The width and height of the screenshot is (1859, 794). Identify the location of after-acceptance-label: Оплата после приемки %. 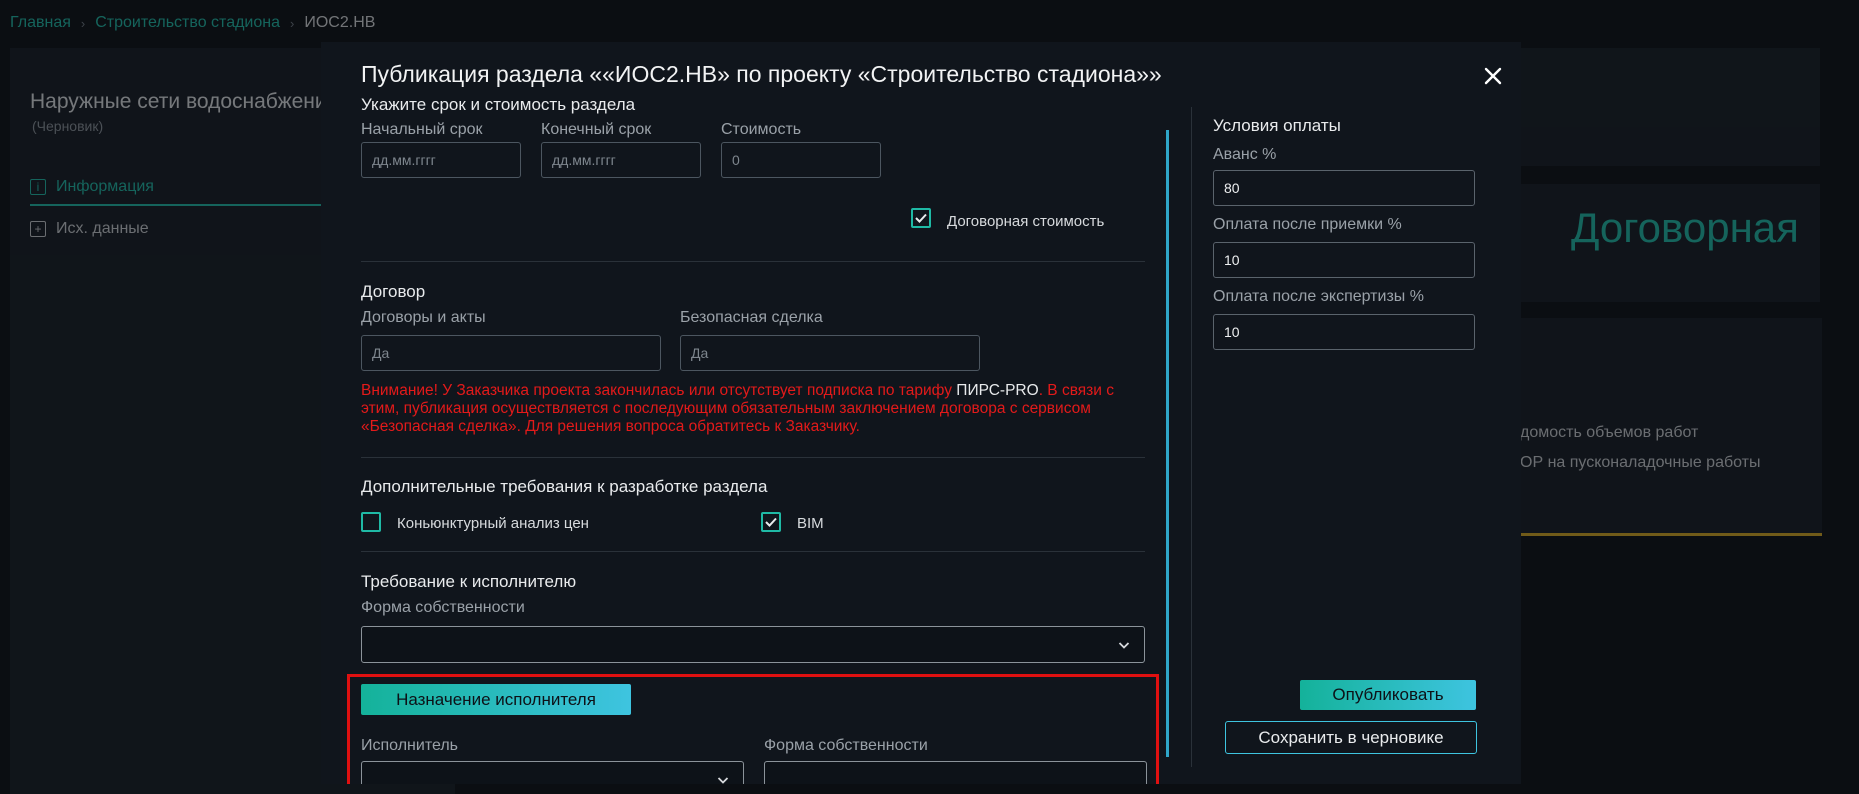
(1307, 224).